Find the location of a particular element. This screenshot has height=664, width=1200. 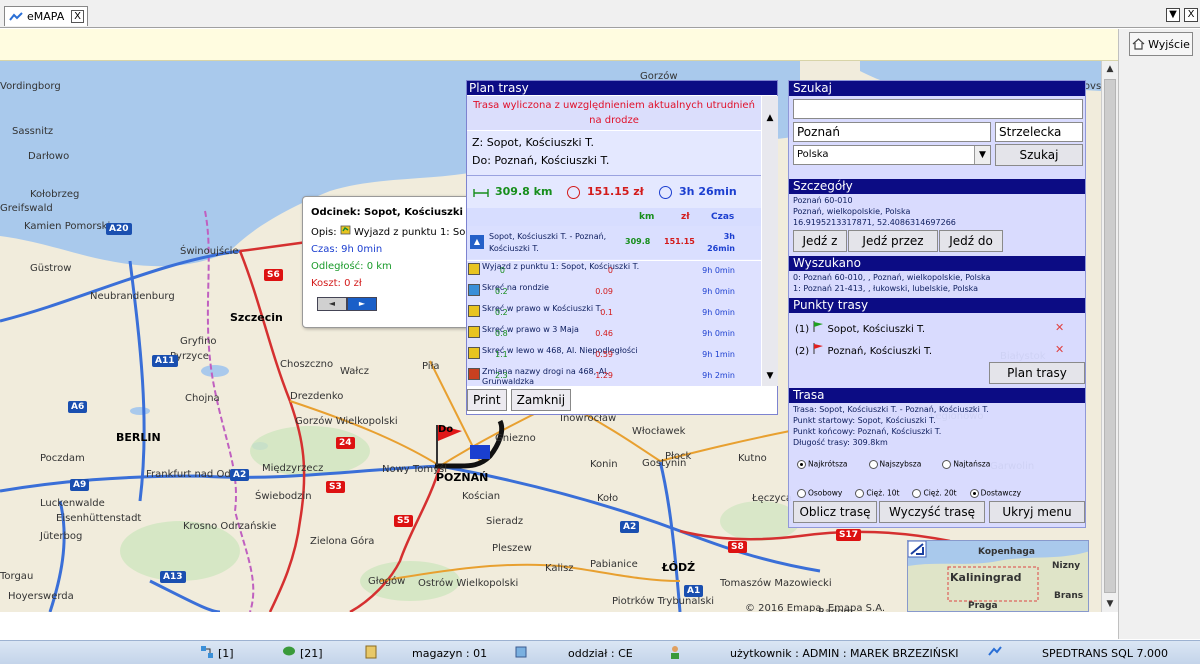

search-button: Szukaj is located at coordinates (1039, 155).